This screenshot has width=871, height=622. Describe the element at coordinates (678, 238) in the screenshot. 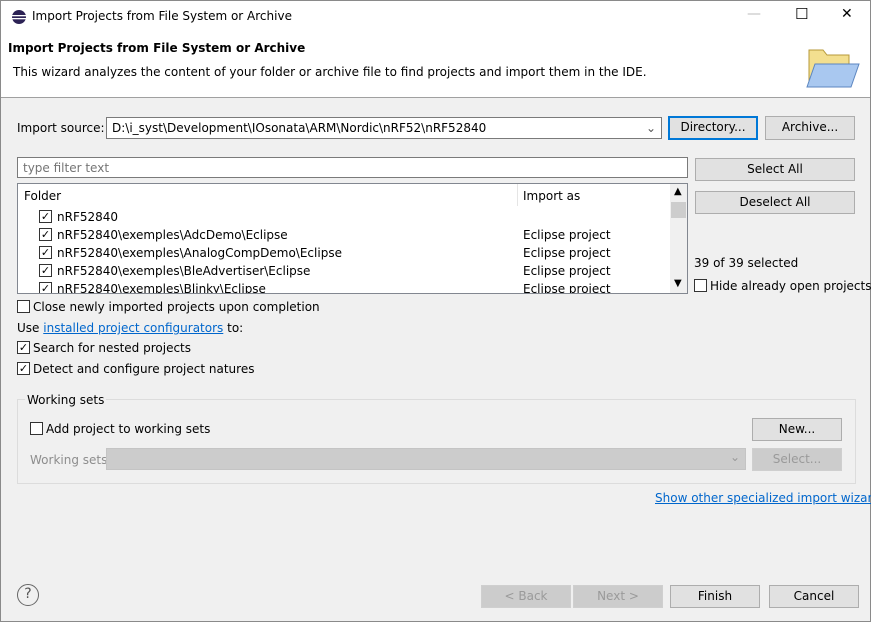

I see `table-scrollbar: ▲ ▼` at that location.